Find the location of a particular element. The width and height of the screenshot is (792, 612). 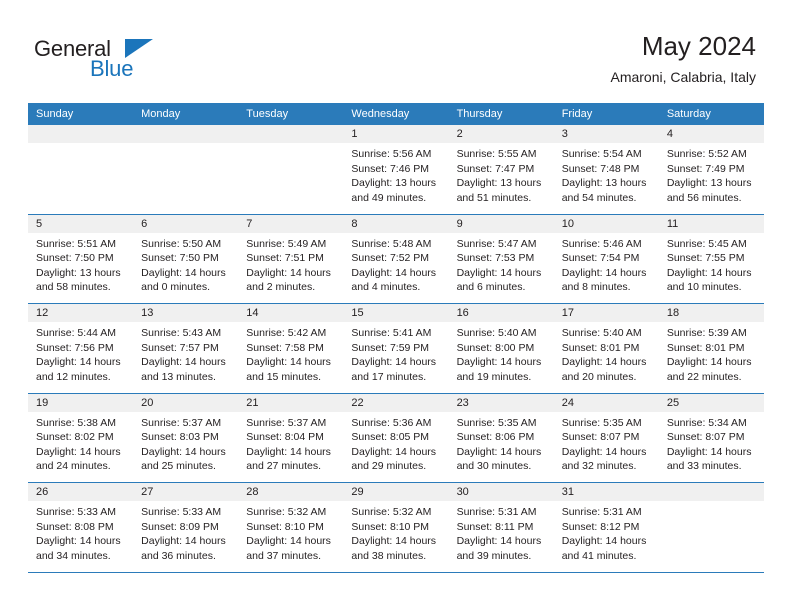

sunrise-text: Sunrise: 5:46 AM is located at coordinates (601, 243).